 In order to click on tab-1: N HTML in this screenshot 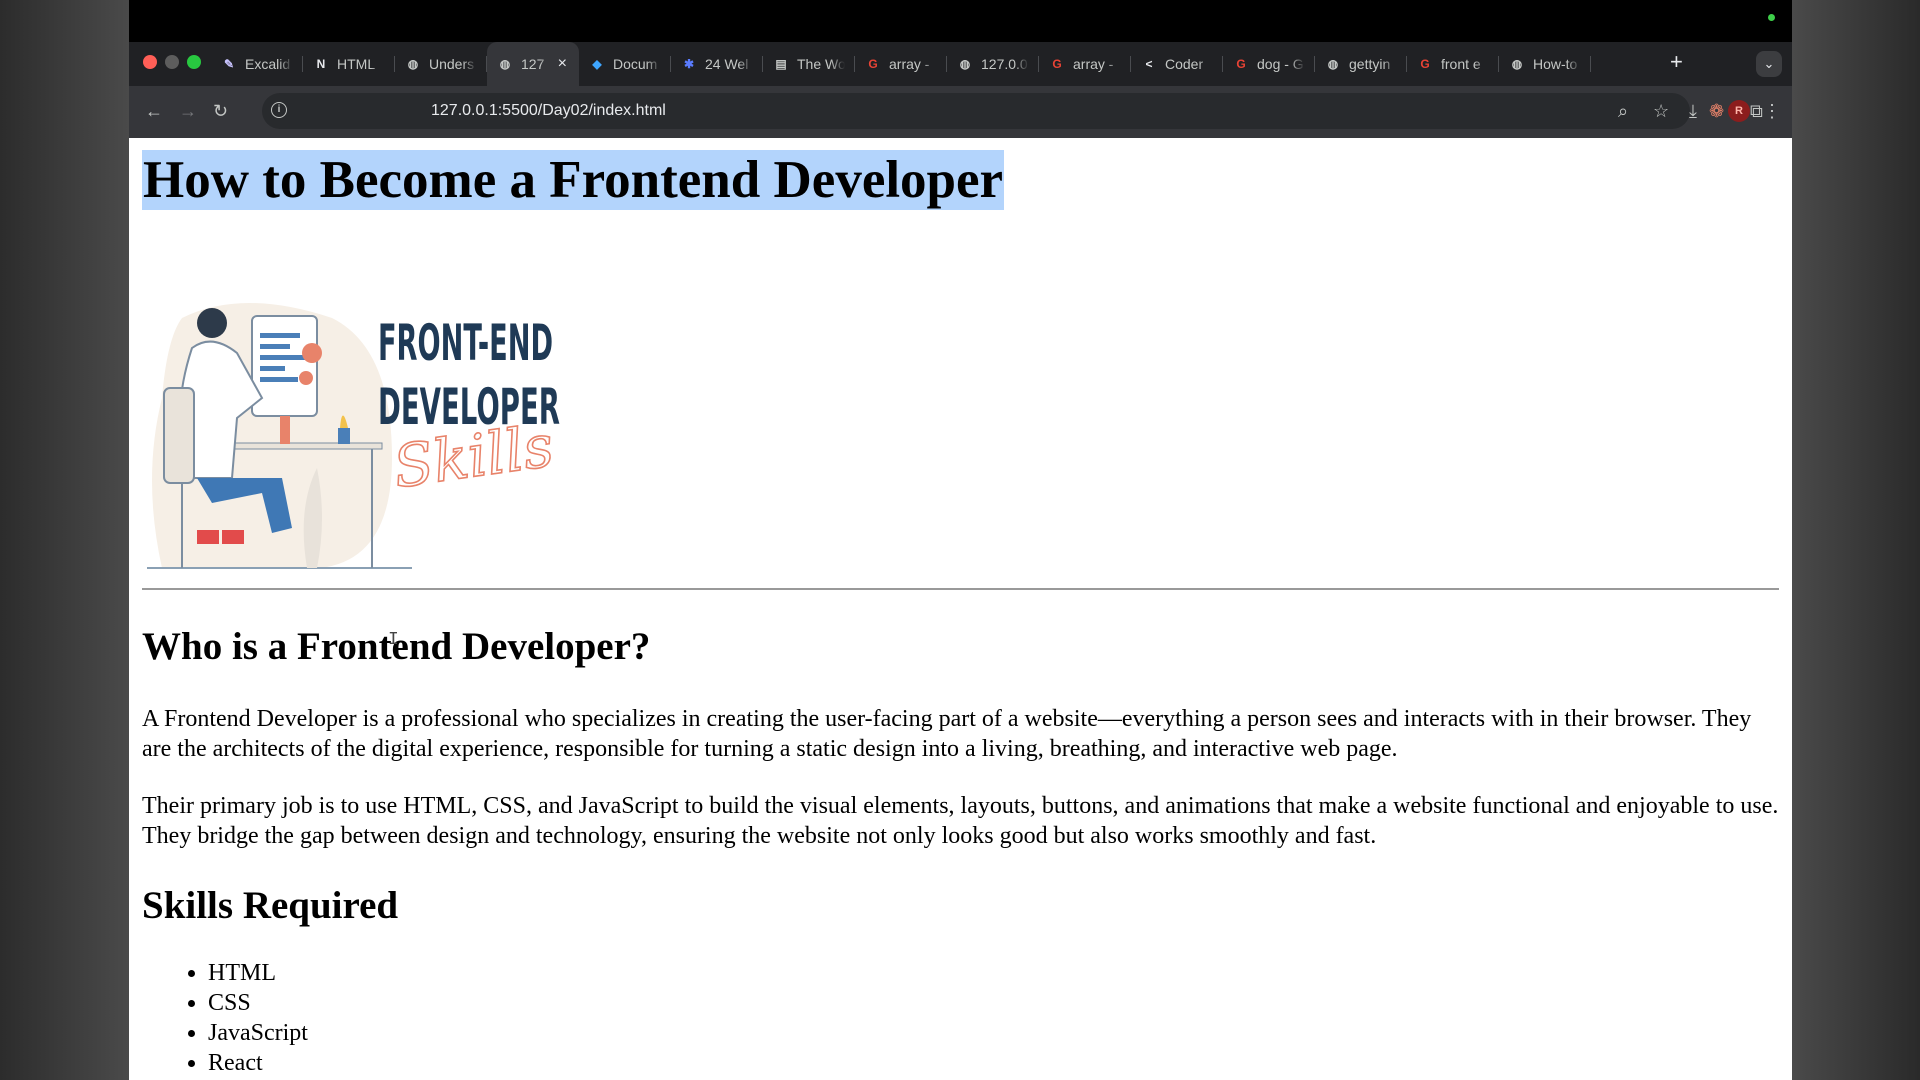, I will do `click(349, 64)`.